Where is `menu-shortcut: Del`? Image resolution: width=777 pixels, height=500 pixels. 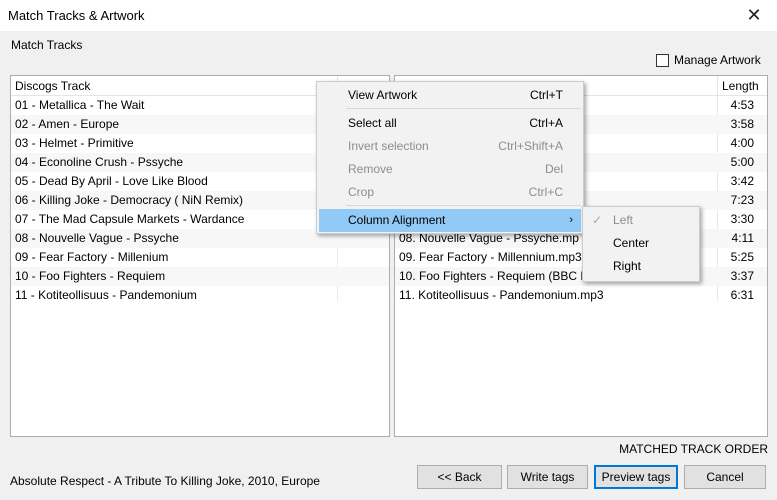
menu-shortcut: Del is located at coordinates (553, 169).